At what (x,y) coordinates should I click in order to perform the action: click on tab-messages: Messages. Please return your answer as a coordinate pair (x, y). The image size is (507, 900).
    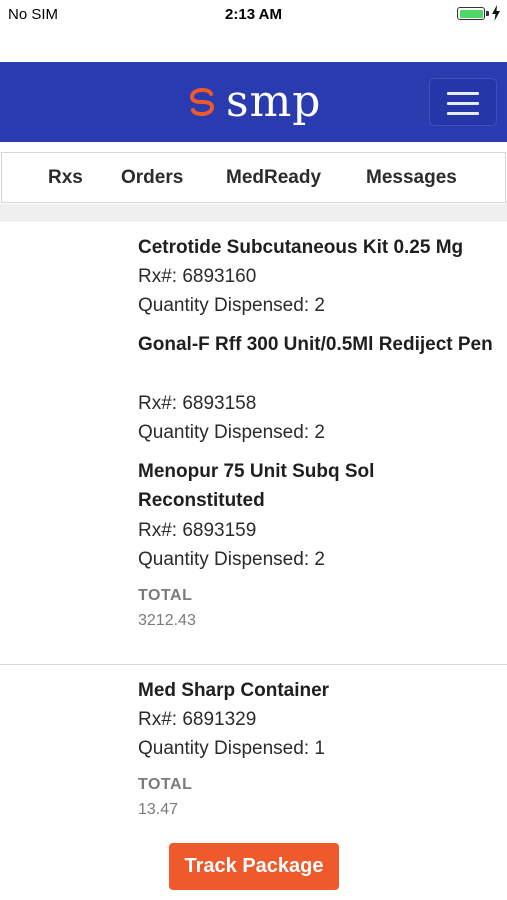
    Looking at the image, I should click on (411, 178).